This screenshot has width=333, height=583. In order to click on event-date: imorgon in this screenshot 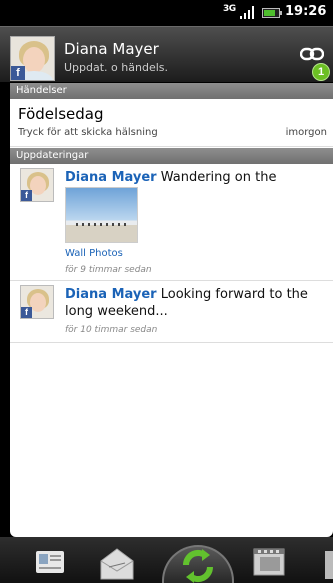, I will do `click(306, 132)`.